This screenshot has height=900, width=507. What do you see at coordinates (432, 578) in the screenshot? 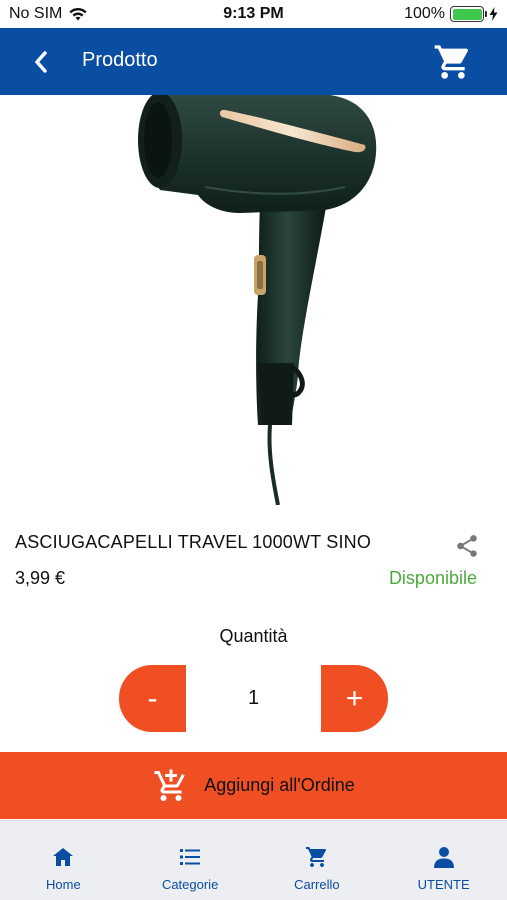
I see `availability-status: Disponibile` at bounding box center [432, 578].